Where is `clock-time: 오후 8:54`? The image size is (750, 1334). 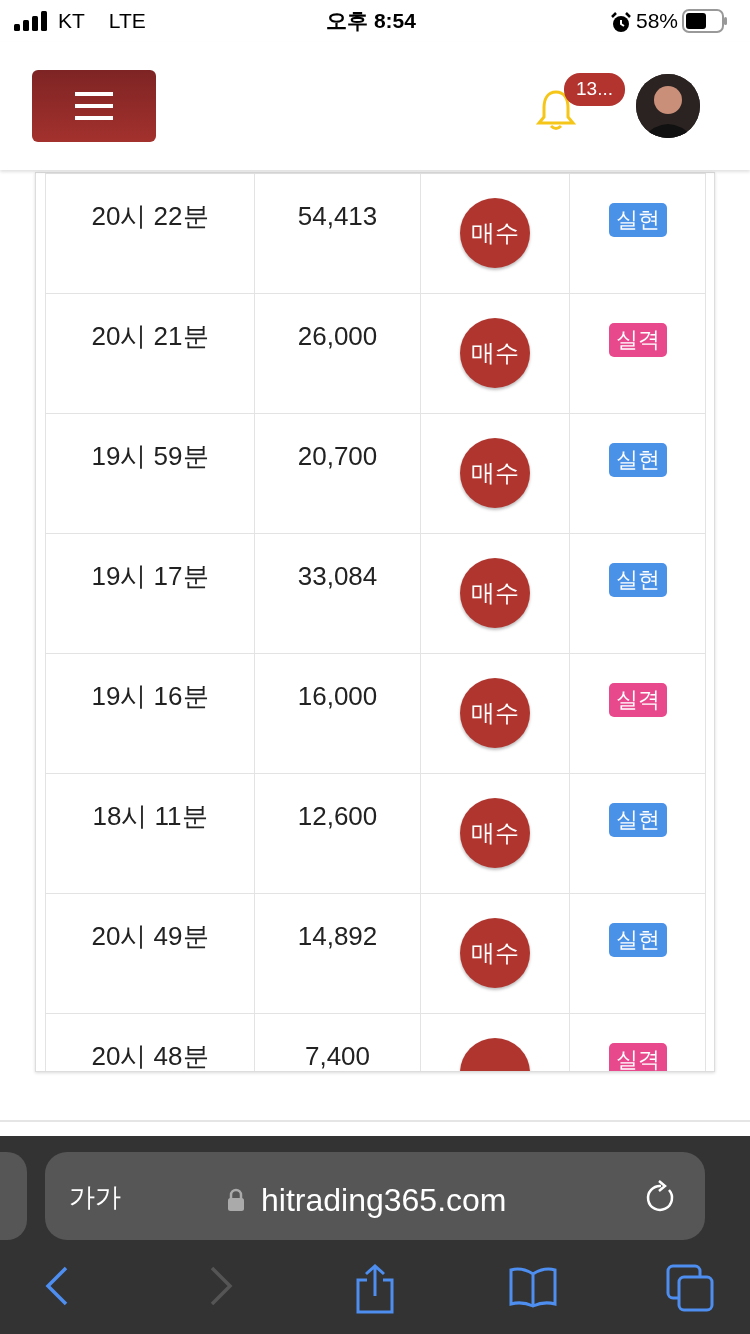 clock-time: 오후 8:54 is located at coordinates (371, 21).